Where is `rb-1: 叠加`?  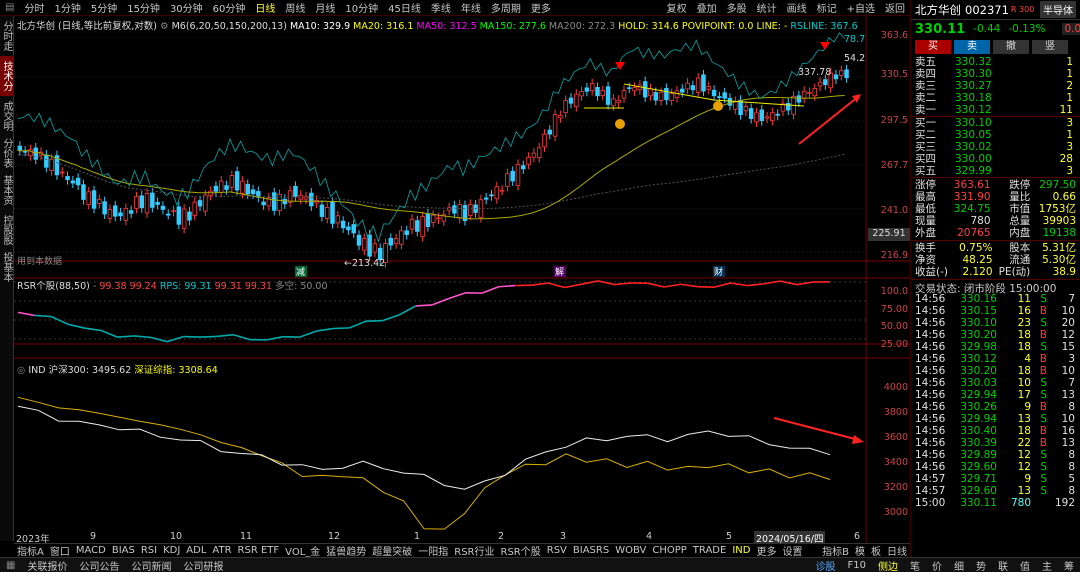
rb-1: 叠加 is located at coordinates (707, 7).